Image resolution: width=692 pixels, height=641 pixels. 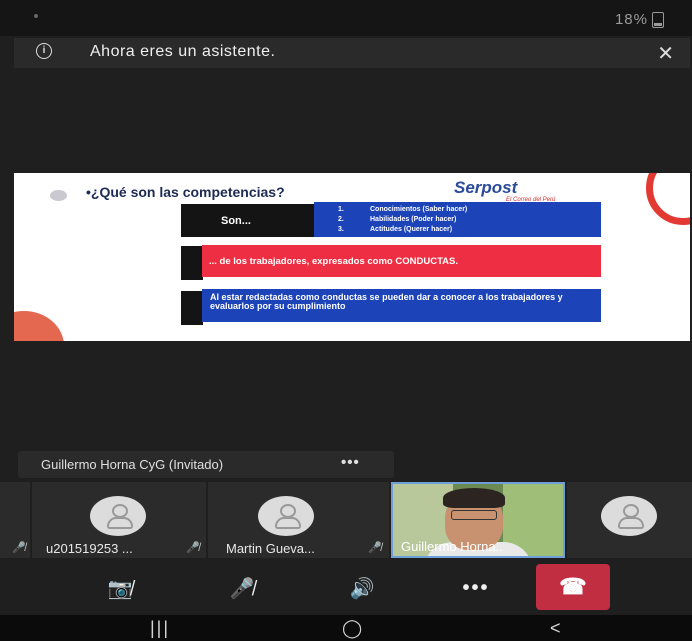 What do you see at coordinates (192, 308) in the screenshot?
I see `blue-row-accent` at bounding box center [192, 308].